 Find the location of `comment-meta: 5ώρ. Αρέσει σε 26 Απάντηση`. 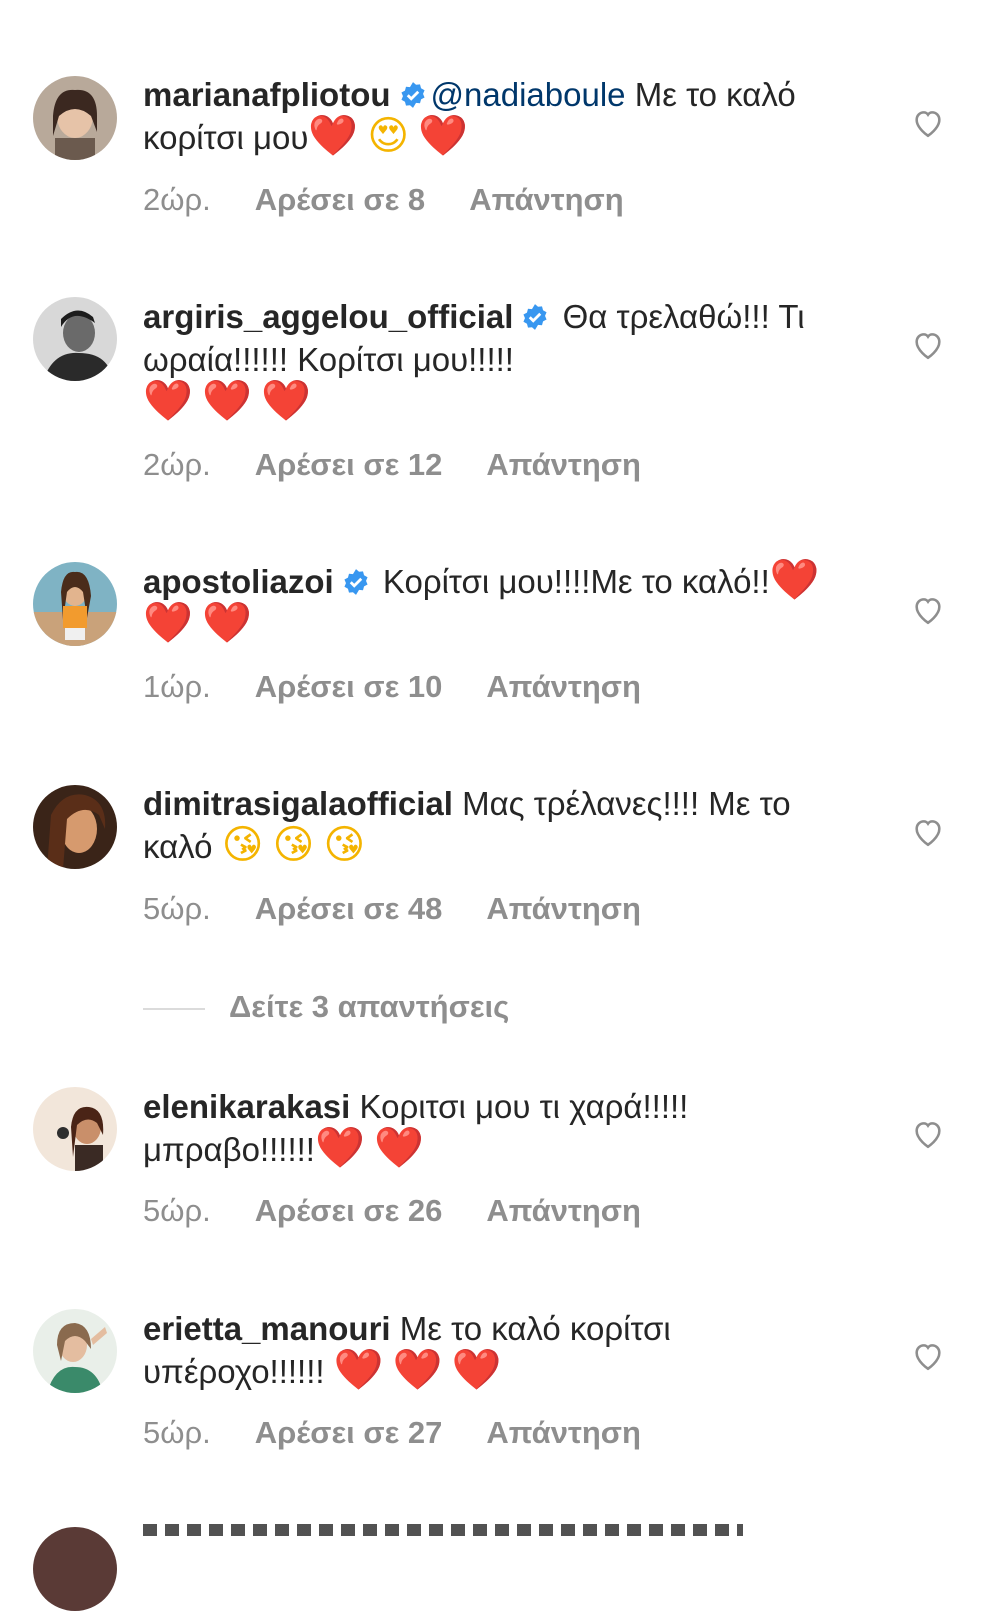

comment-meta: 5ώρ. Αρέσει σε 26 Απάντηση is located at coordinates (414, 1211).